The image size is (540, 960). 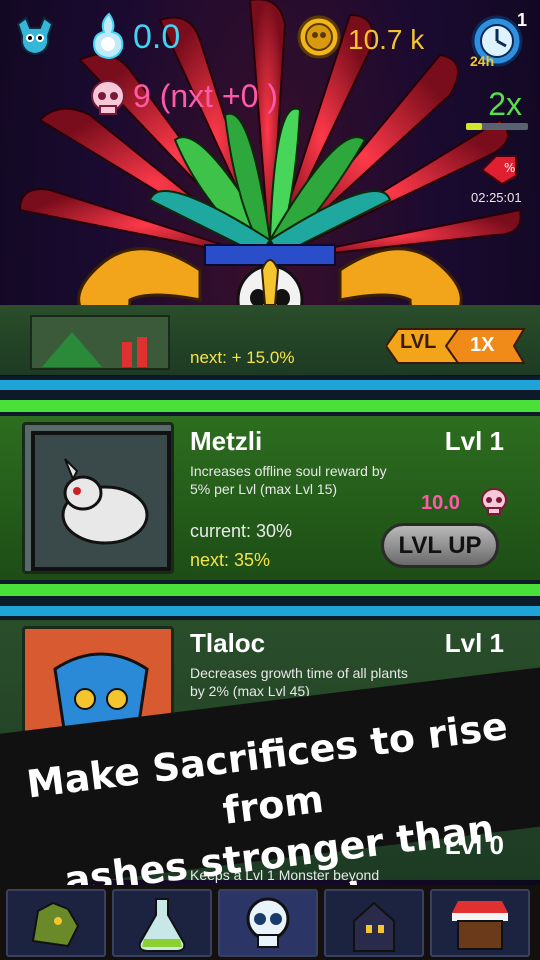 I want to click on gold-value: 10.7 k, so click(x=386, y=39).